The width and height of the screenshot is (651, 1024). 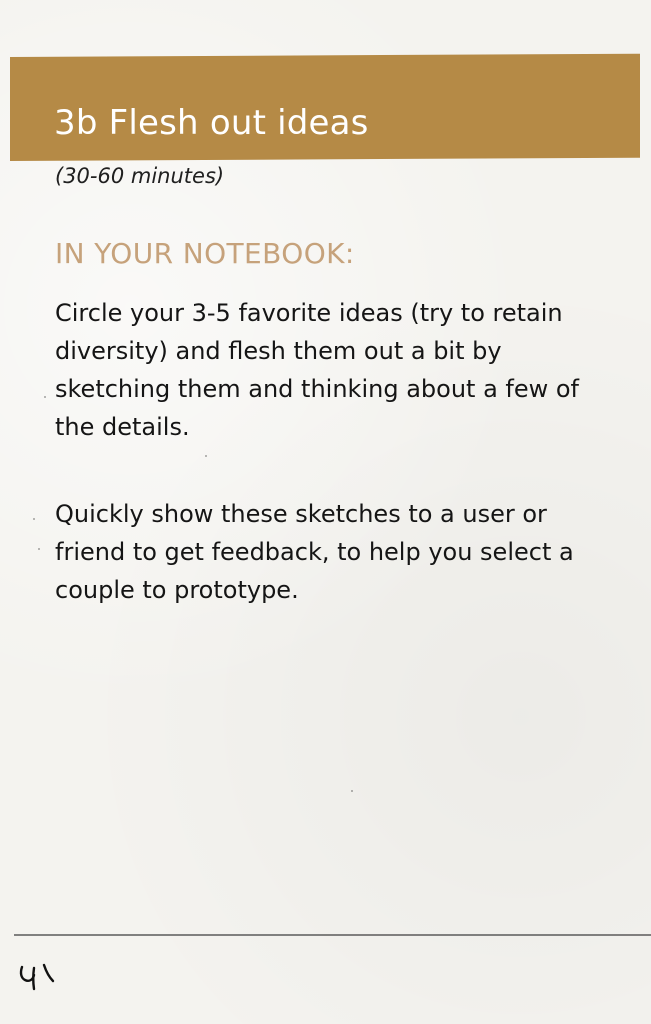 What do you see at coordinates (205, 253) in the screenshot?
I see `section-label: IN YOUR NOTEBOOK:` at bounding box center [205, 253].